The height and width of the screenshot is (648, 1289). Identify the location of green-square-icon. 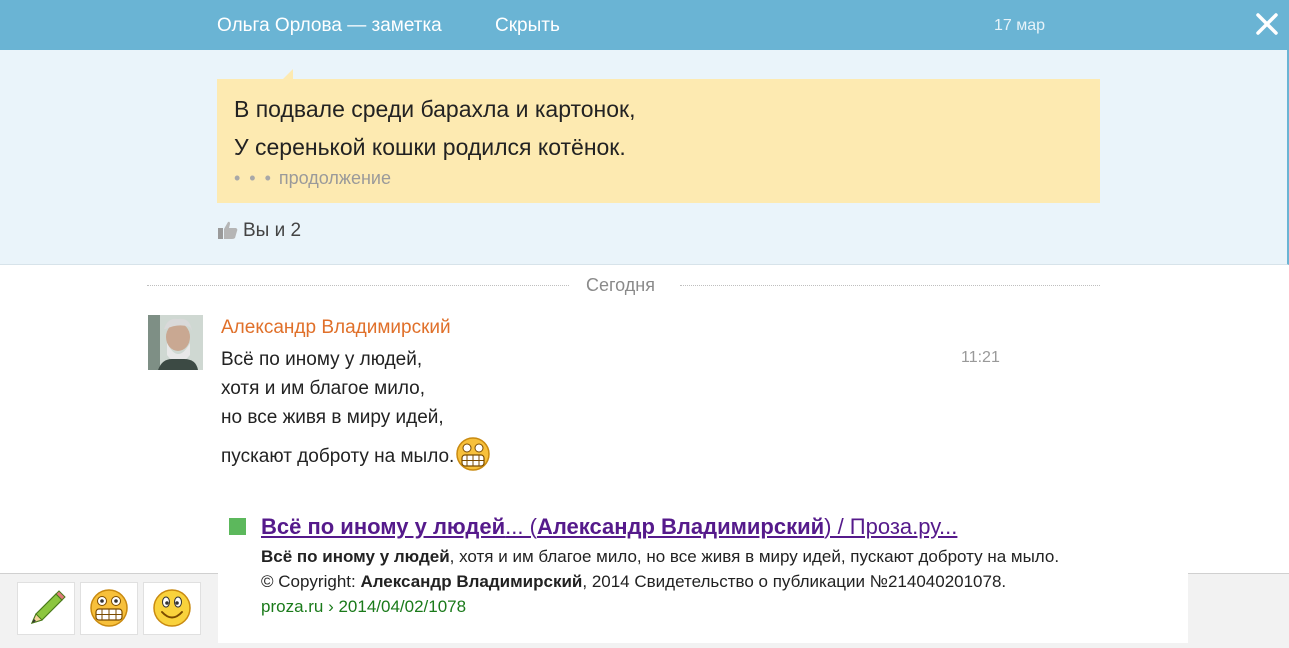
(237, 526).